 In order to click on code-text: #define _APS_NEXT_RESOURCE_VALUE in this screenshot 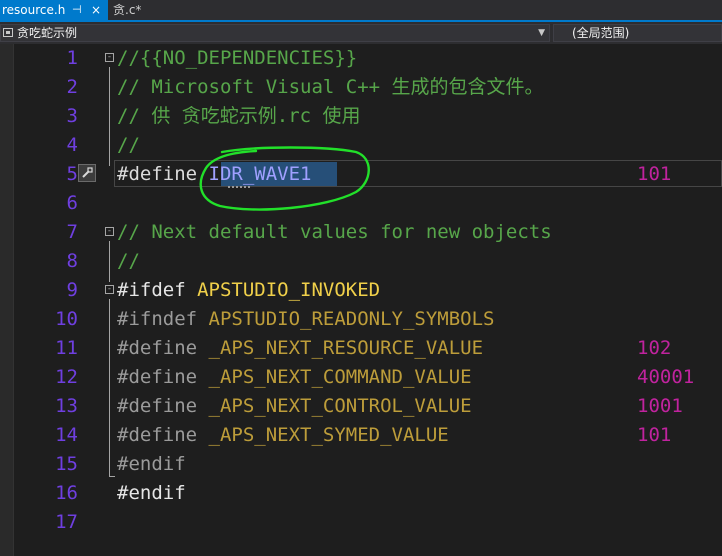, I will do `click(300, 348)`.